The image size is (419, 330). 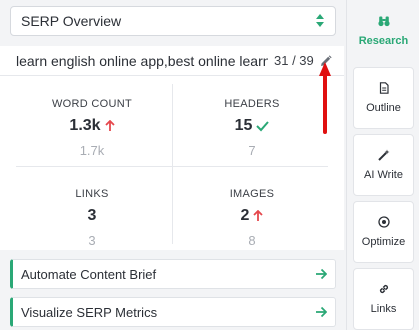 I want to click on stat-value: 2, so click(x=245, y=215).